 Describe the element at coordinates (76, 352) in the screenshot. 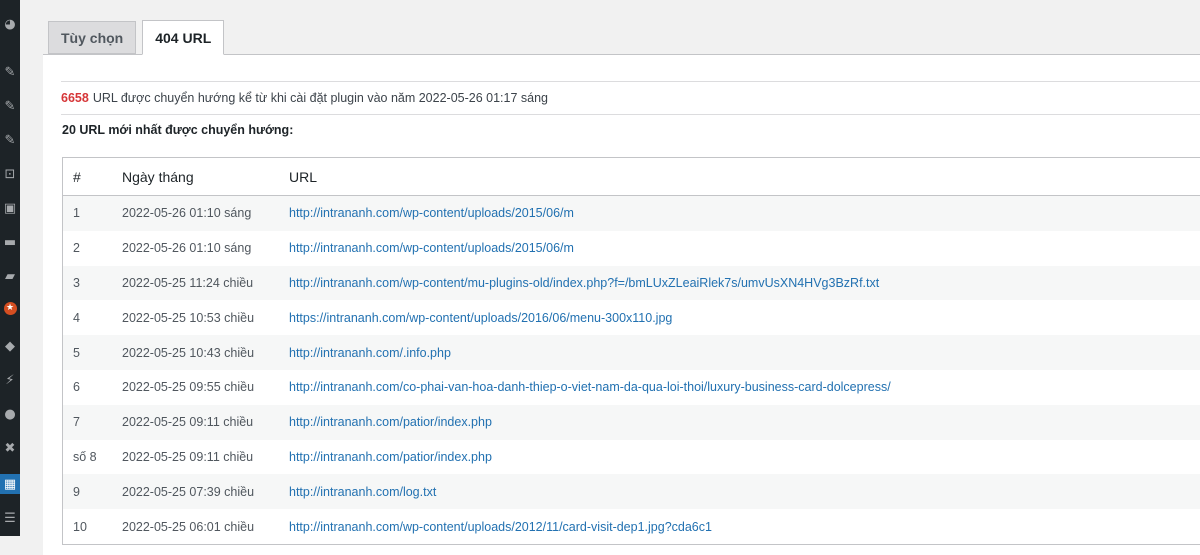

I see `row-number: 5` at that location.